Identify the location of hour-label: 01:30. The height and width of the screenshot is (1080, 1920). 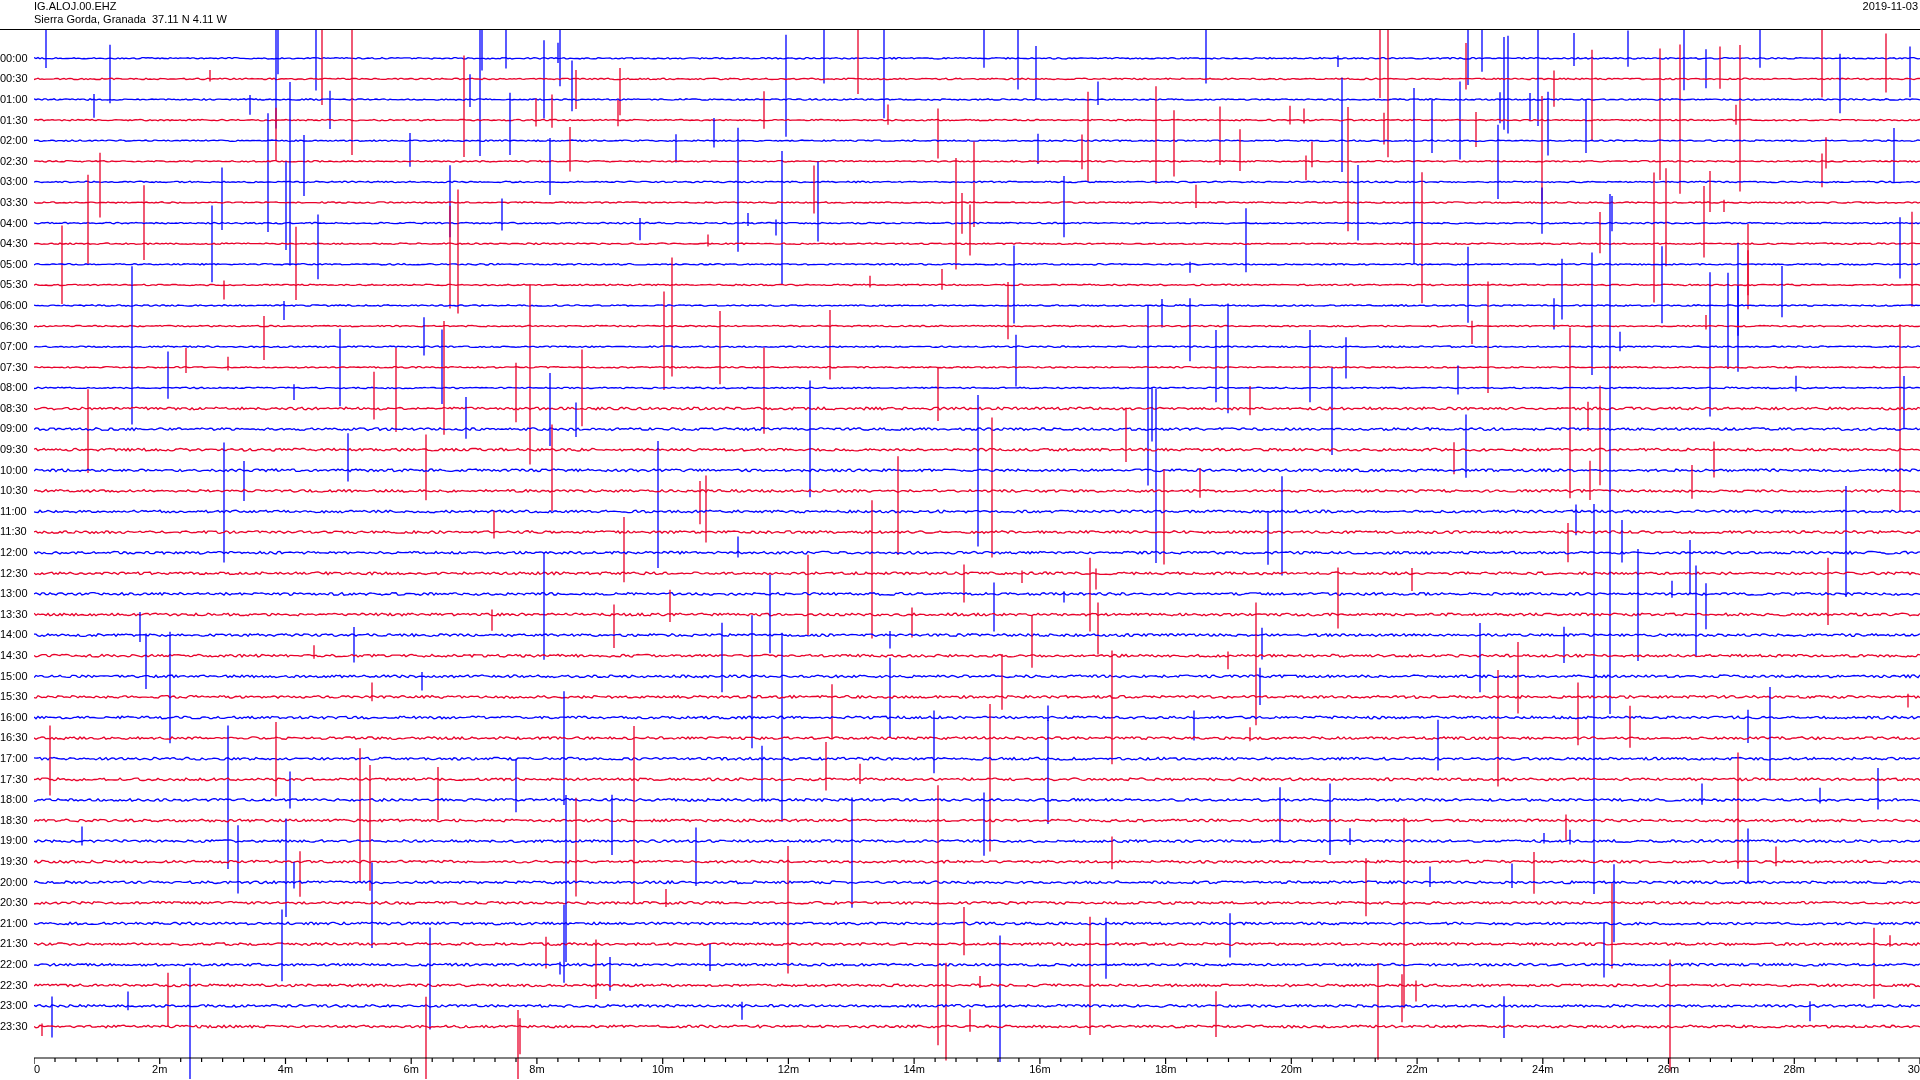
(14, 120).